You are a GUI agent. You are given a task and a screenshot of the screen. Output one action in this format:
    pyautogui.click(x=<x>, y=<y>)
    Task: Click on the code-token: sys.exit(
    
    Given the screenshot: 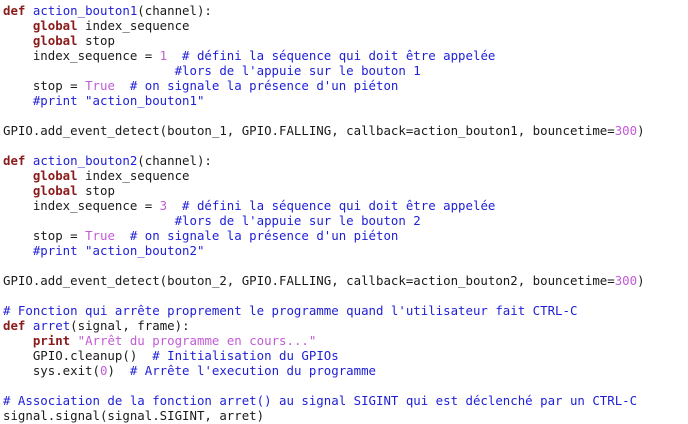 What is the action you would take?
    pyautogui.click(x=51, y=370)
    